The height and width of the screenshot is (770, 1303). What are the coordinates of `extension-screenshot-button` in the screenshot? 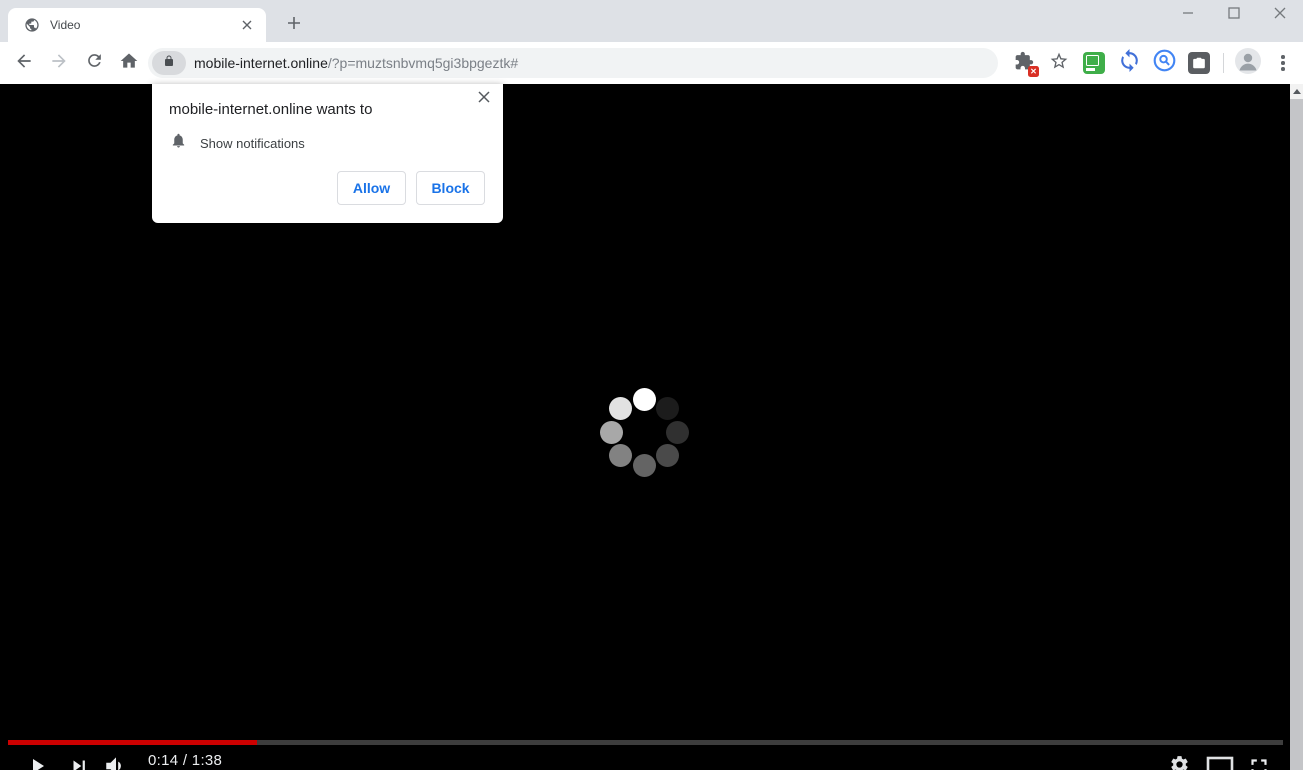 It's located at (1199, 63).